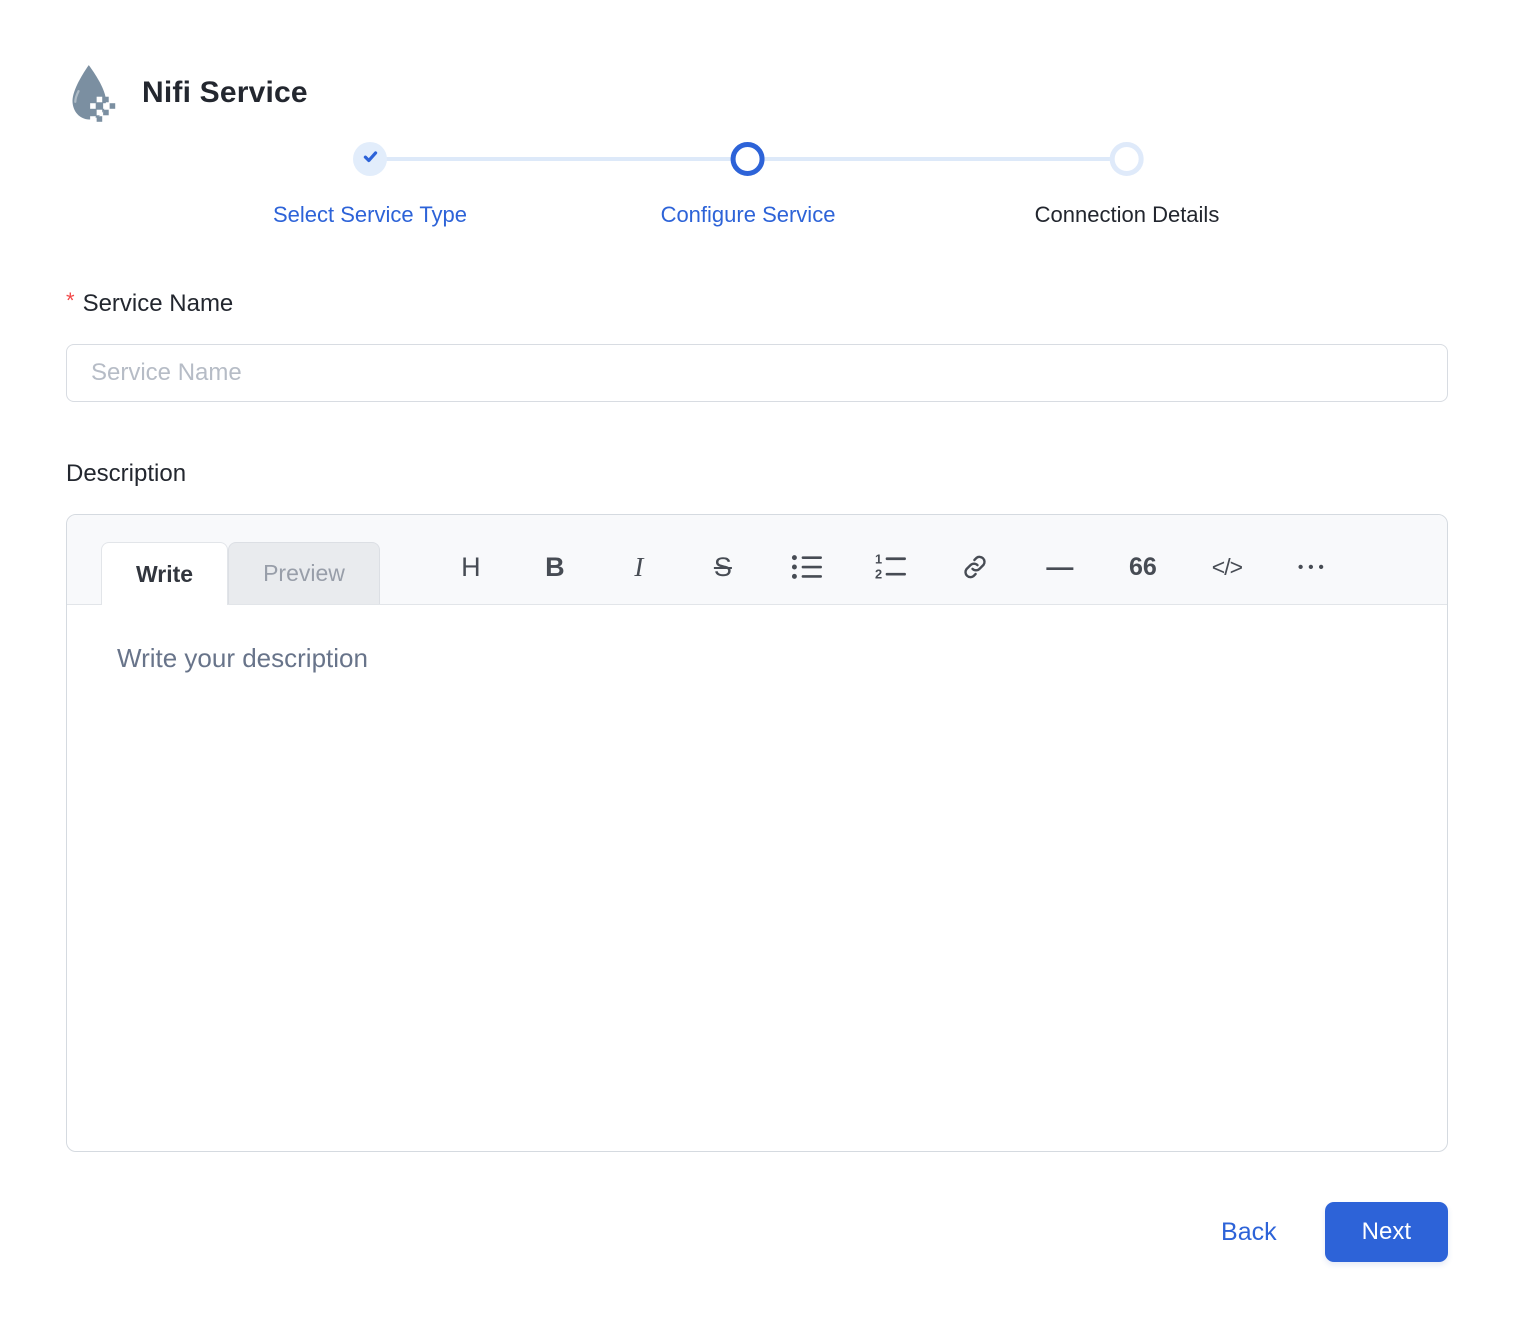  What do you see at coordinates (878, 574) in the screenshot?
I see `svg-text: 2` at bounding box center [878, 574].